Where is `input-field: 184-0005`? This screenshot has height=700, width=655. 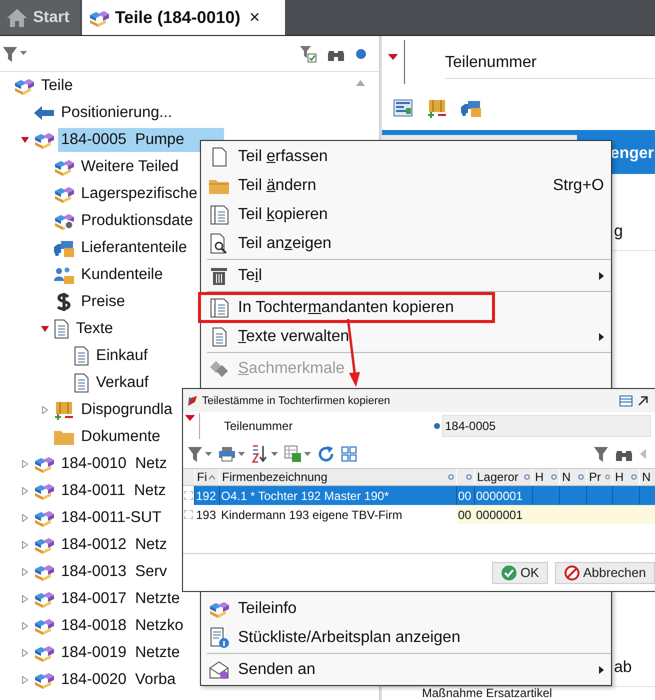 input-field: 184-0005 is located at coordinates (546, 426).